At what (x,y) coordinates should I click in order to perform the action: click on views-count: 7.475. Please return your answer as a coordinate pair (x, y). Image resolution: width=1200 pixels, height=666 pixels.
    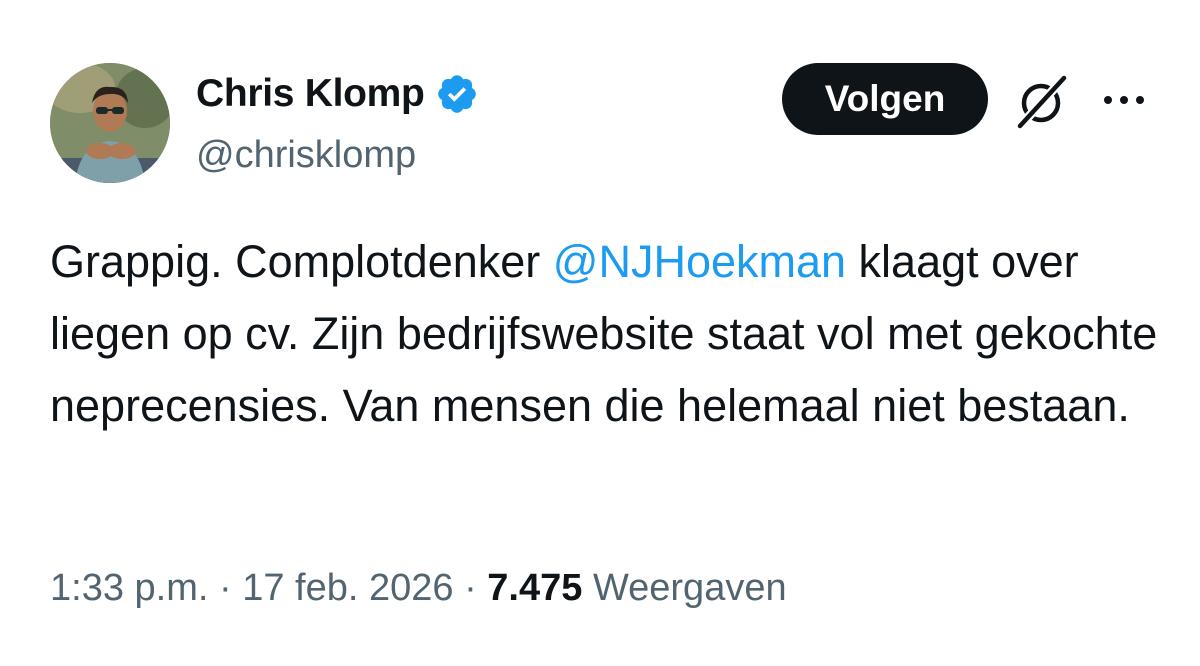
    Looking at the image, I should click on (535, 588).